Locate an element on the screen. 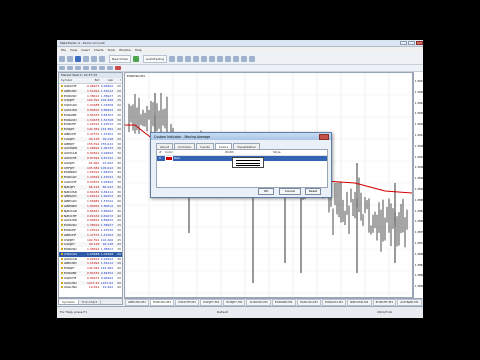 This screenshot has height=360, width=480. fibonacci-icon is located at coordinates (110, 68).